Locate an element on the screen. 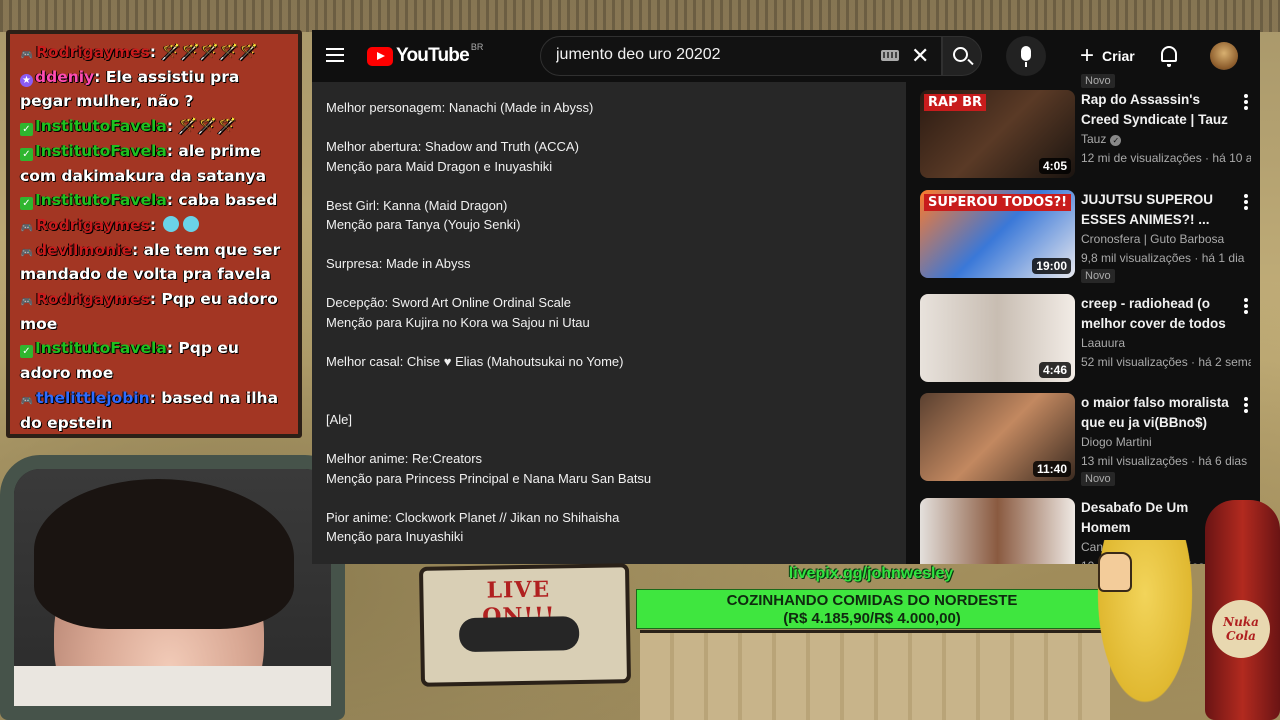 The image size is (1280, 720). cassette-window is located at coordinates (519, 634).